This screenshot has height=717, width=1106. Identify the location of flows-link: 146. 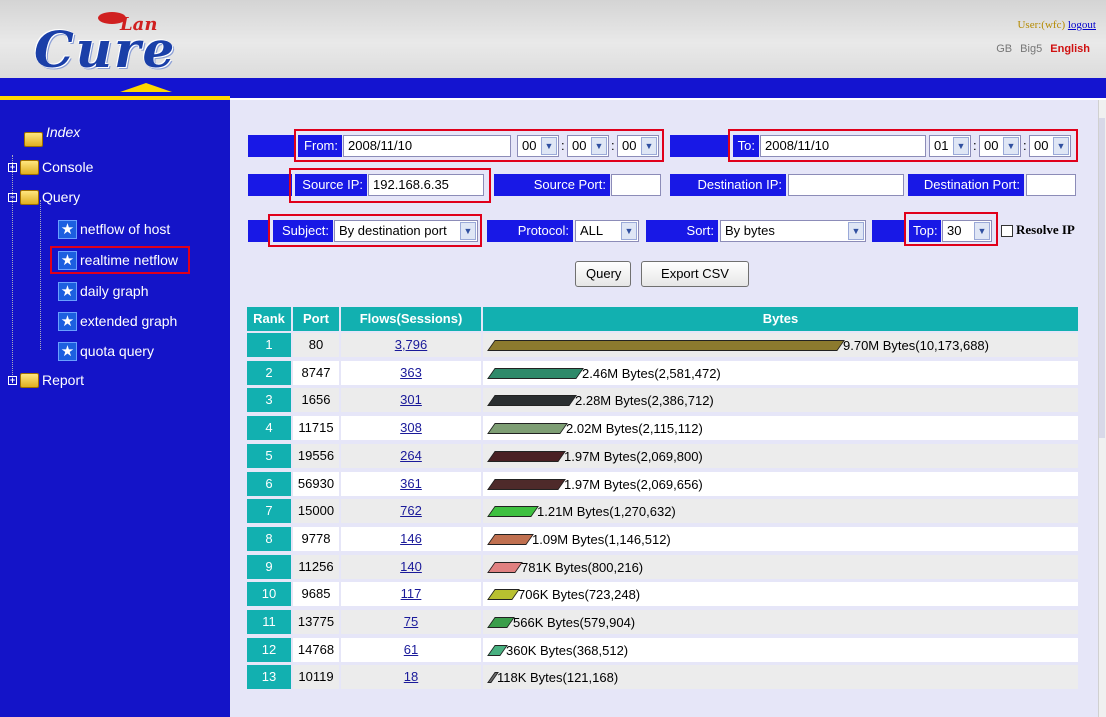
(411, 539).